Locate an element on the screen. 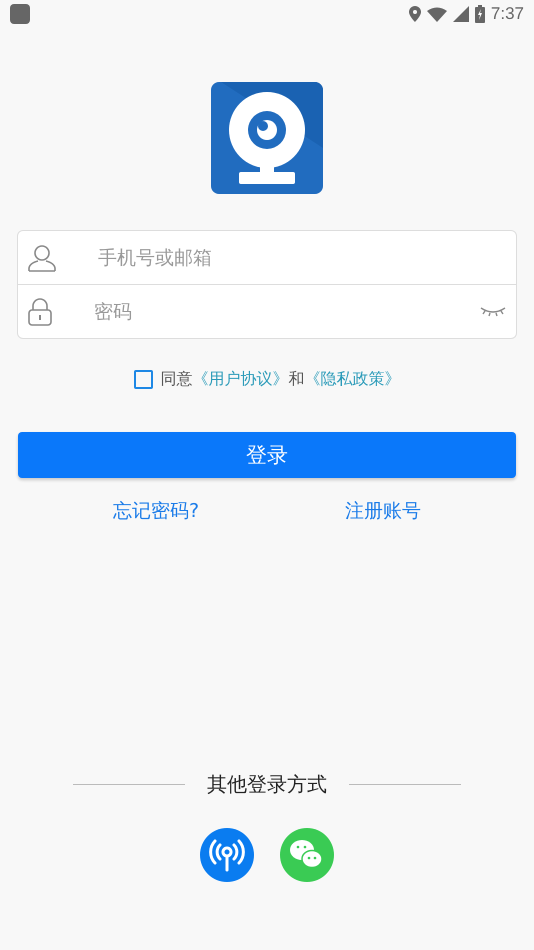 The height and width of the screenshot is (950, 534). chat-bubbles-icon is located at coordinates (307, 855).